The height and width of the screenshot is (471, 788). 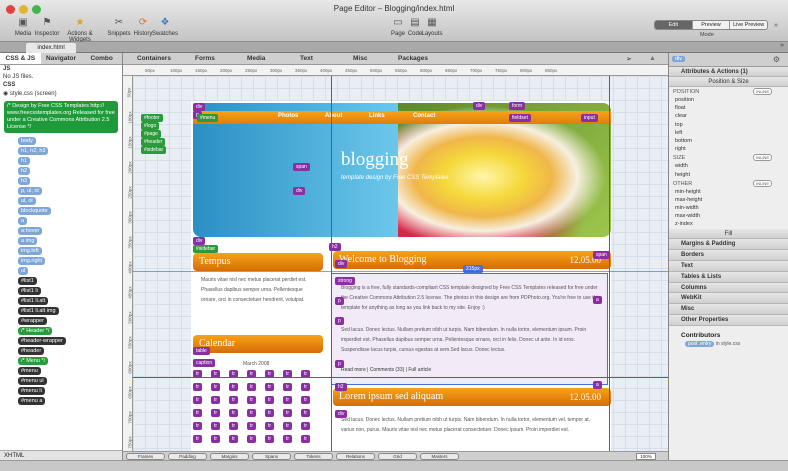 I want to click on property-min-width: min-width, so click(x=728, y=208).